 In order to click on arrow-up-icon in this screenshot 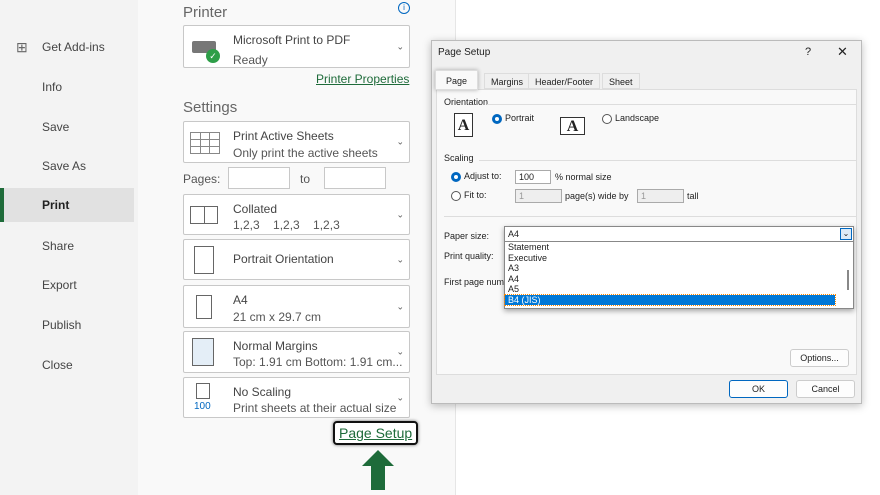, I will do `click(378, 458)`.